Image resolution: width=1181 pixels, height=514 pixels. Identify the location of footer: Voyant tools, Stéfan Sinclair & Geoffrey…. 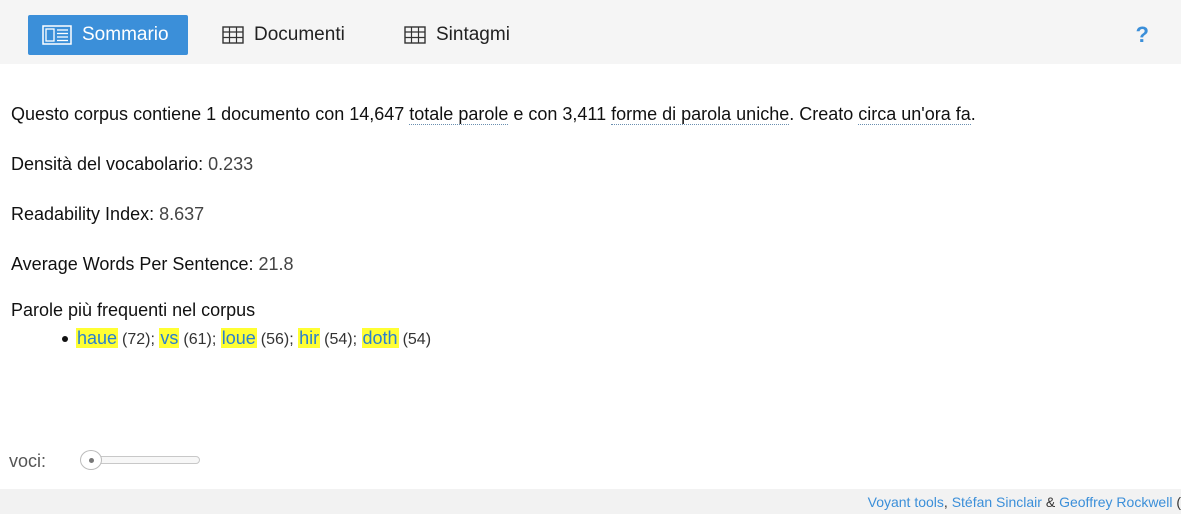
(590, 501).